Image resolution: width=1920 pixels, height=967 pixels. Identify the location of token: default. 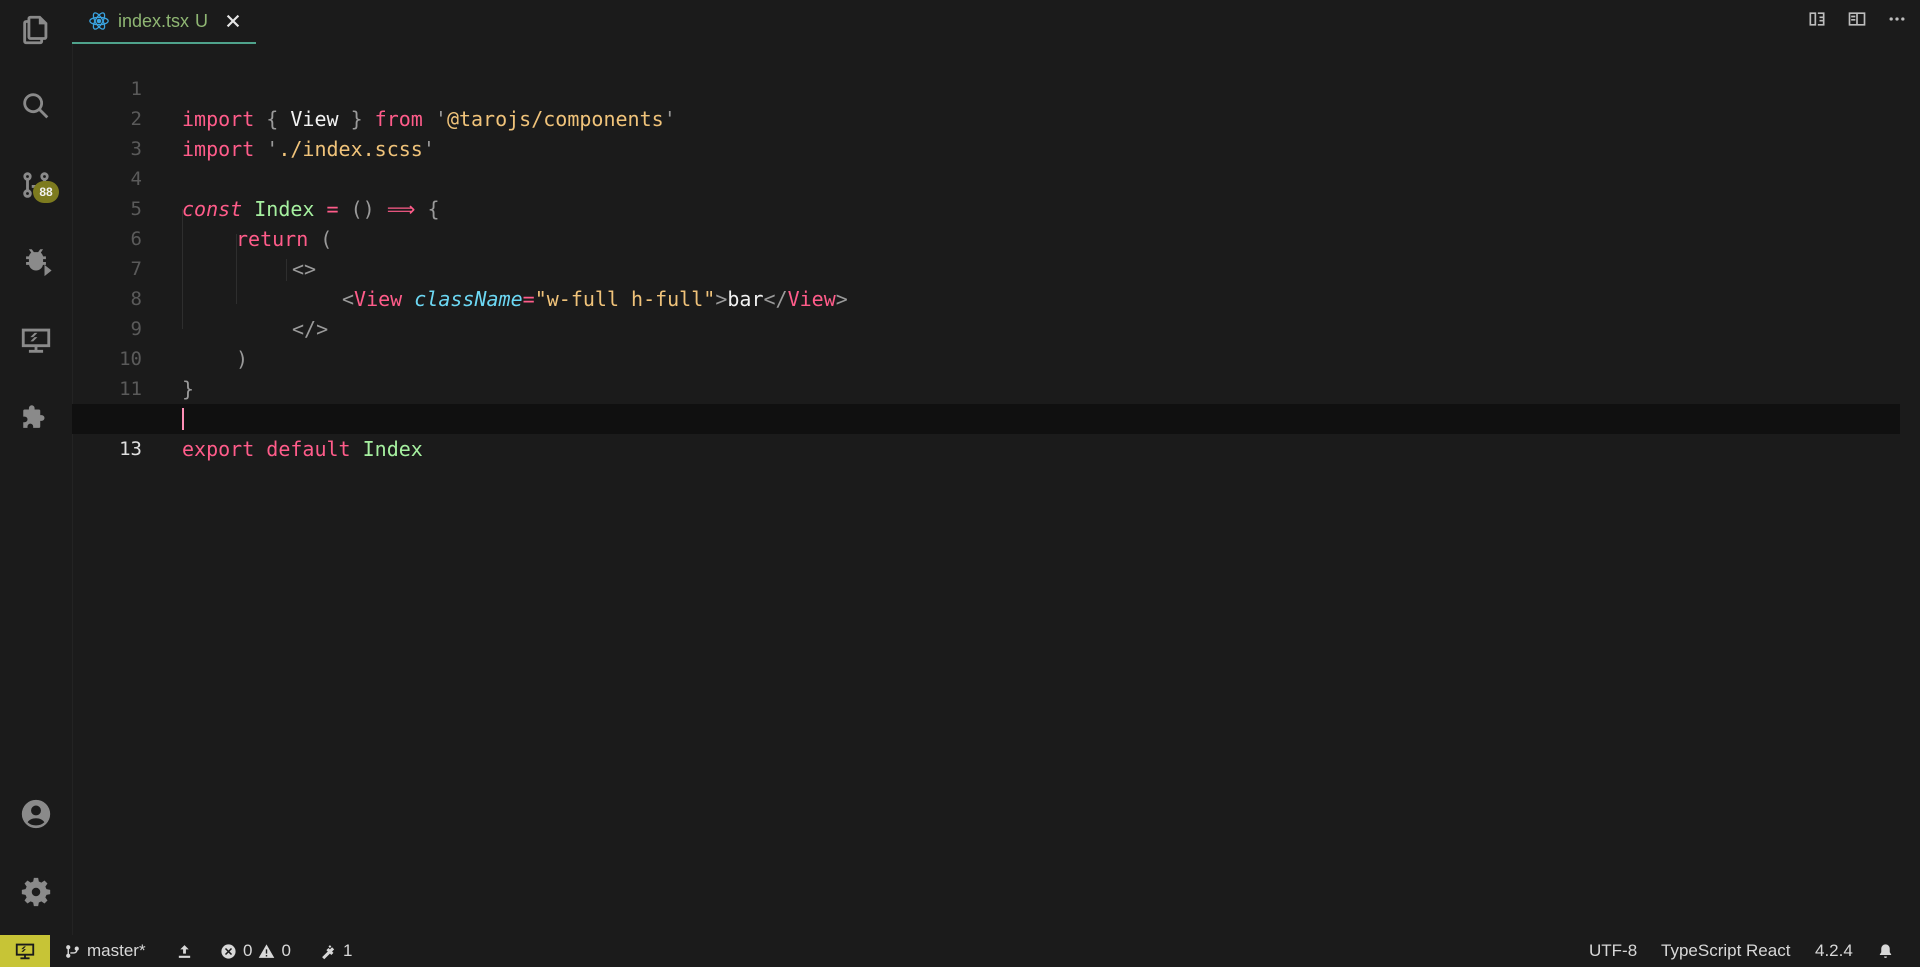
(302, 449).